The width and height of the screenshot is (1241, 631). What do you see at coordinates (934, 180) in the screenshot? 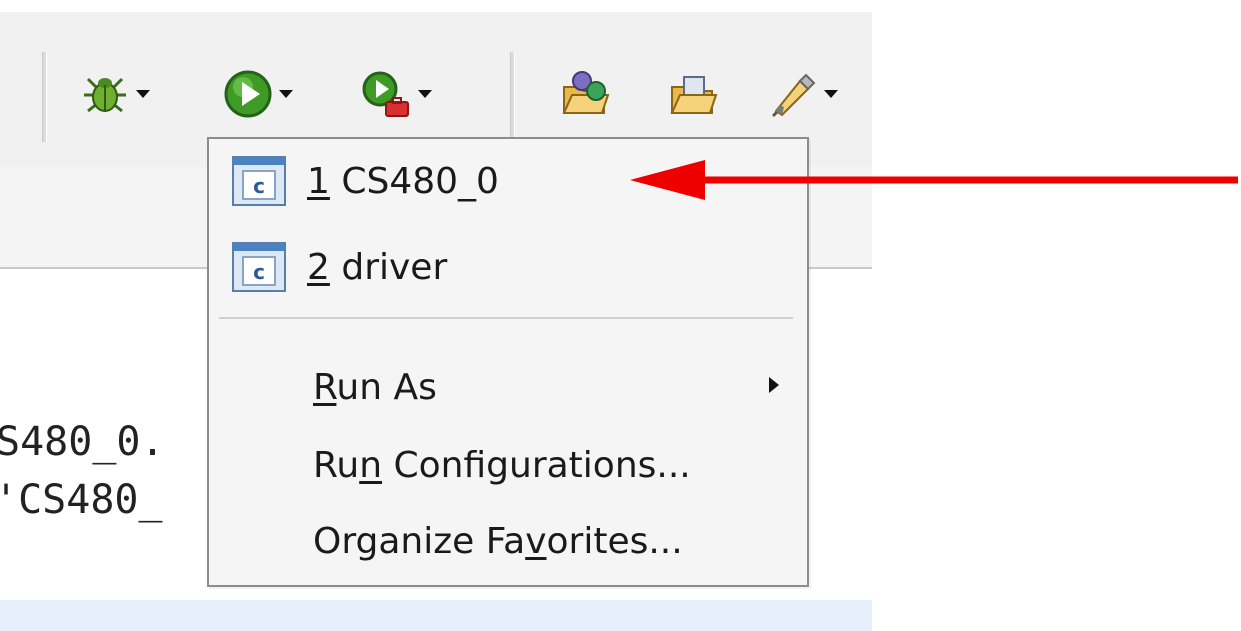
I see `annotation-arrow` at bounding box center [934, 180].